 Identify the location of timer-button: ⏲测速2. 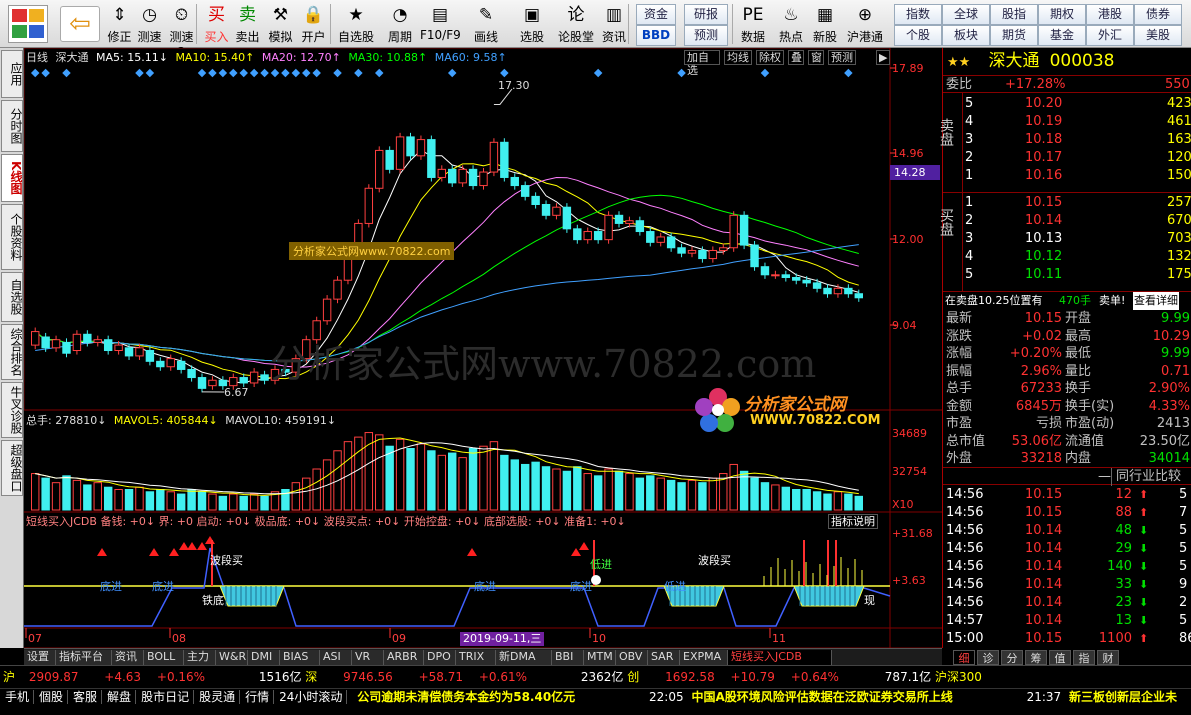
(181, 30).